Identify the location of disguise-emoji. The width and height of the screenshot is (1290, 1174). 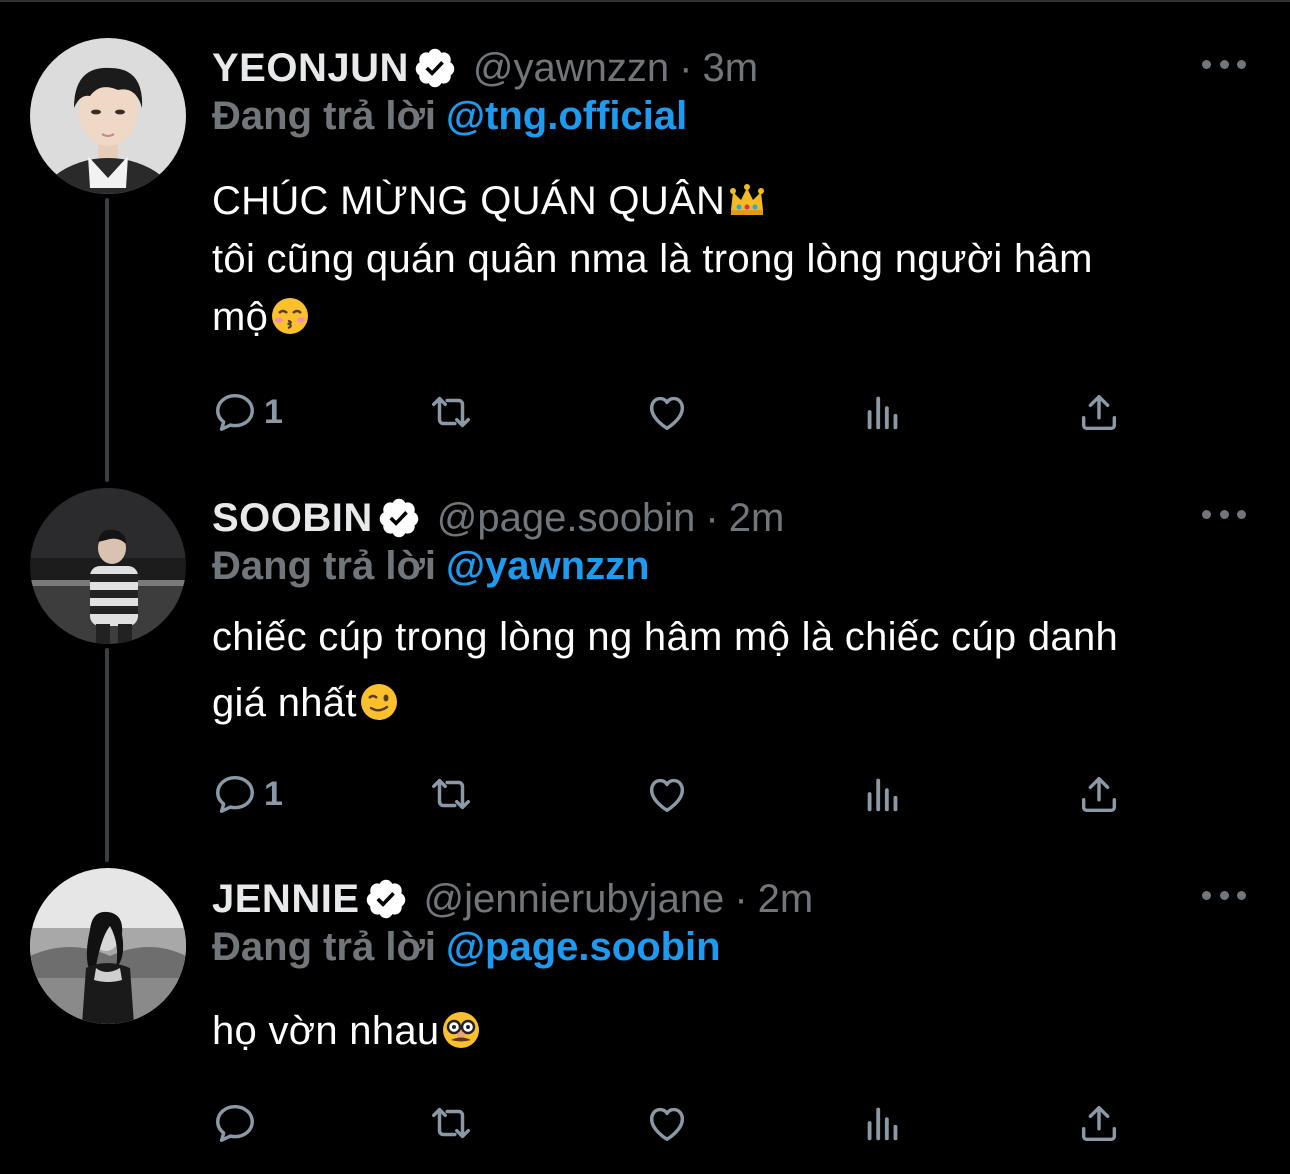
(461, 1030).